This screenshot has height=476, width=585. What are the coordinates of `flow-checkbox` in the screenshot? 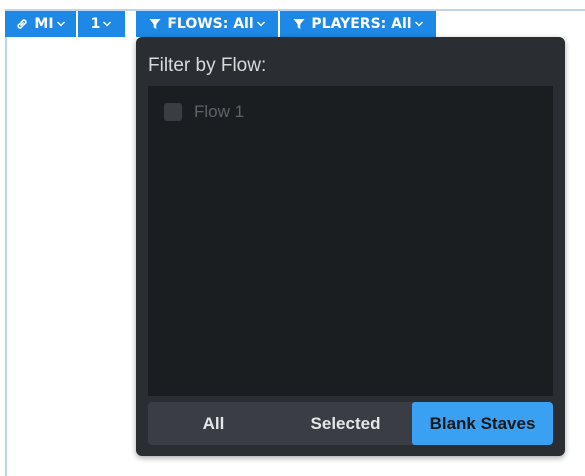 It's located at (173, 112).